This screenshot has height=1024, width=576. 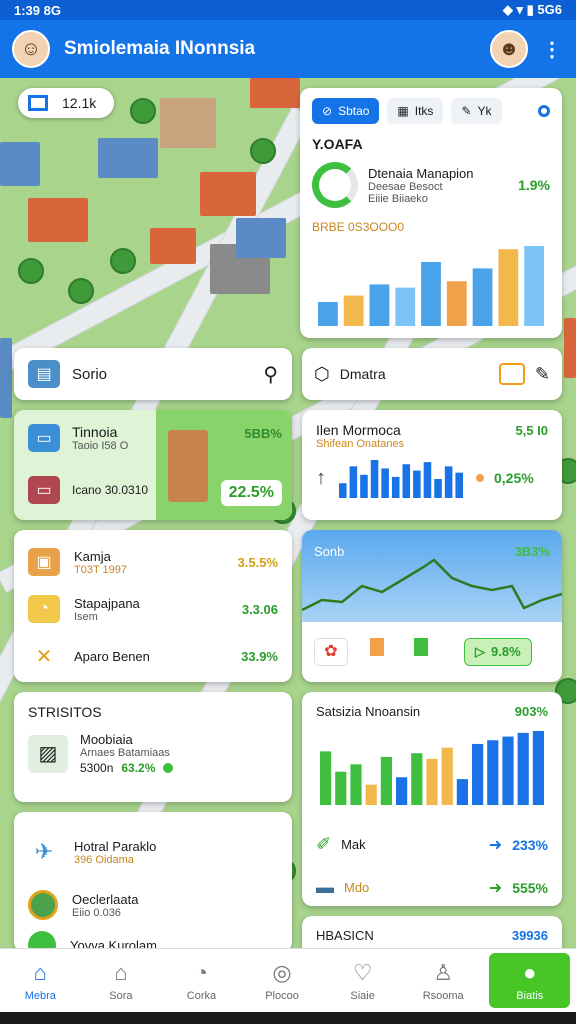 What do you see at coordinates (549, 9) in the screenshot?
I see `battery-label: 5G6` at bounding box center [549, 9].